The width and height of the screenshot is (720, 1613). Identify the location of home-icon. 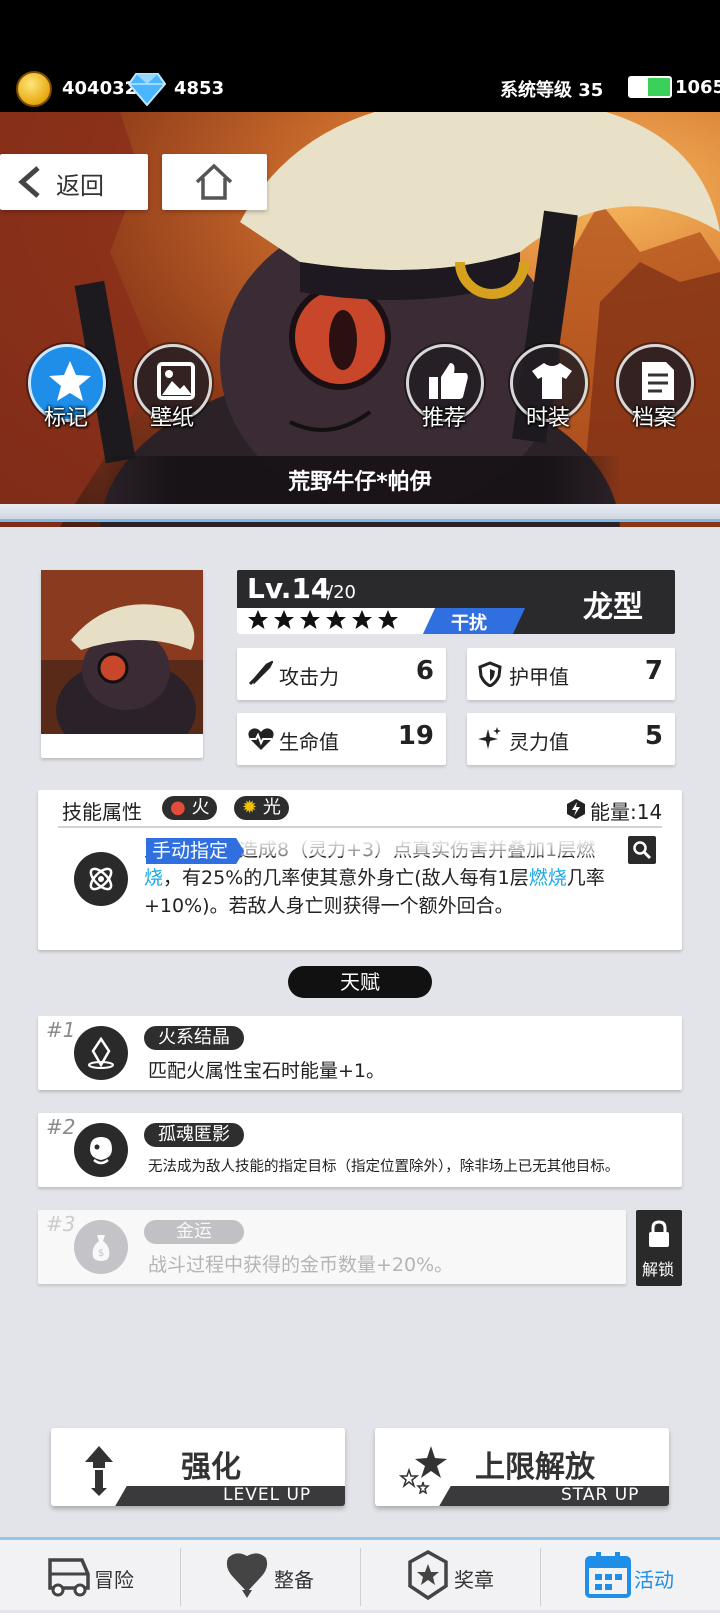
(214, 181).